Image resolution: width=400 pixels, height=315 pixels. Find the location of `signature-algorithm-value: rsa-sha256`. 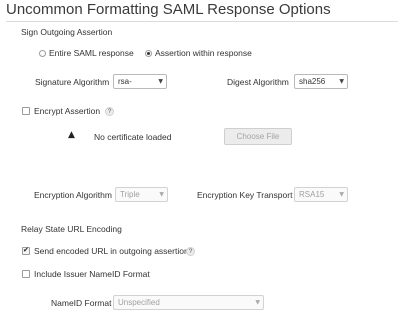

signature-algorithm-value: rsa-sha256 is located at coordinates (125, 81).